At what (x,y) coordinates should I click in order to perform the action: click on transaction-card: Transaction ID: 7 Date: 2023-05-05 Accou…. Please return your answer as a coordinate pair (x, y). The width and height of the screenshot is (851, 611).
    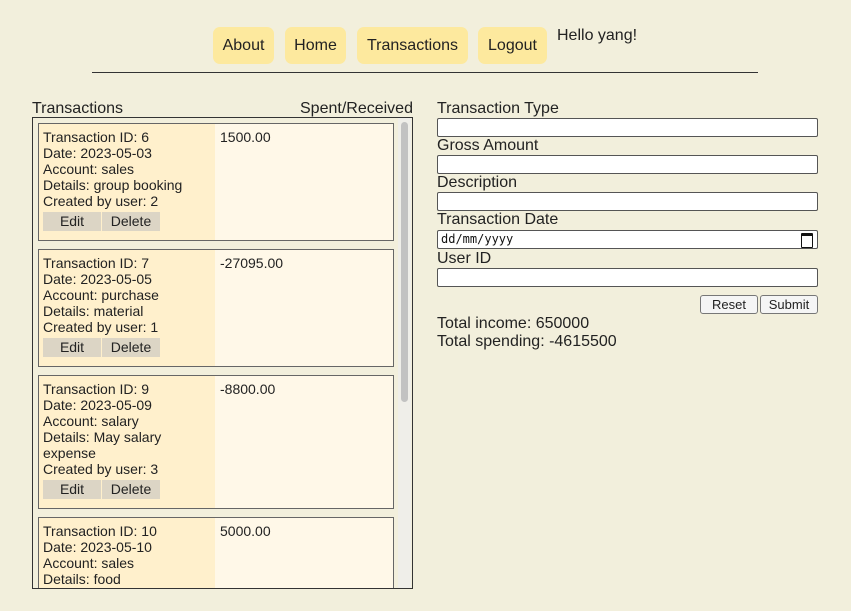
    Looking at the image, I should click on (216, 308).